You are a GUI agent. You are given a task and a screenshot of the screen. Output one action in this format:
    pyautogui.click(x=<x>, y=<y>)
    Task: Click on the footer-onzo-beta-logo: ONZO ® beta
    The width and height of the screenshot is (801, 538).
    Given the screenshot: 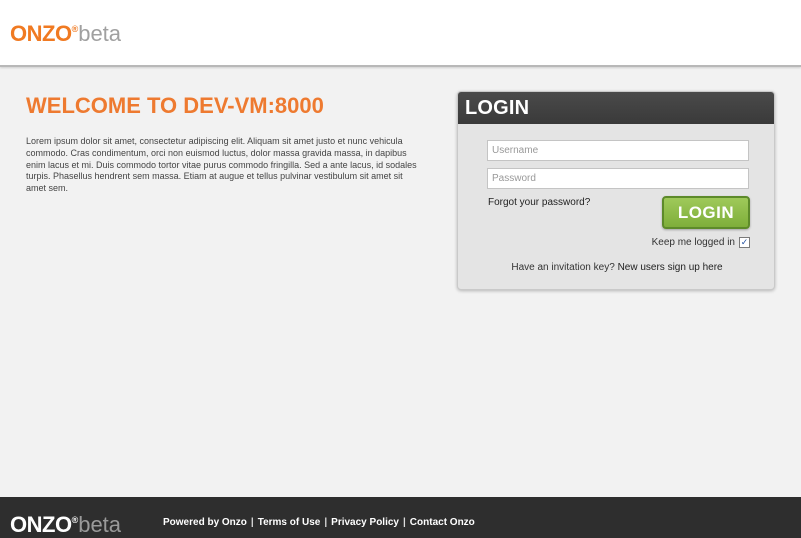 What is the action you would take?
    pyautogui.click(x=65, y=525)
    